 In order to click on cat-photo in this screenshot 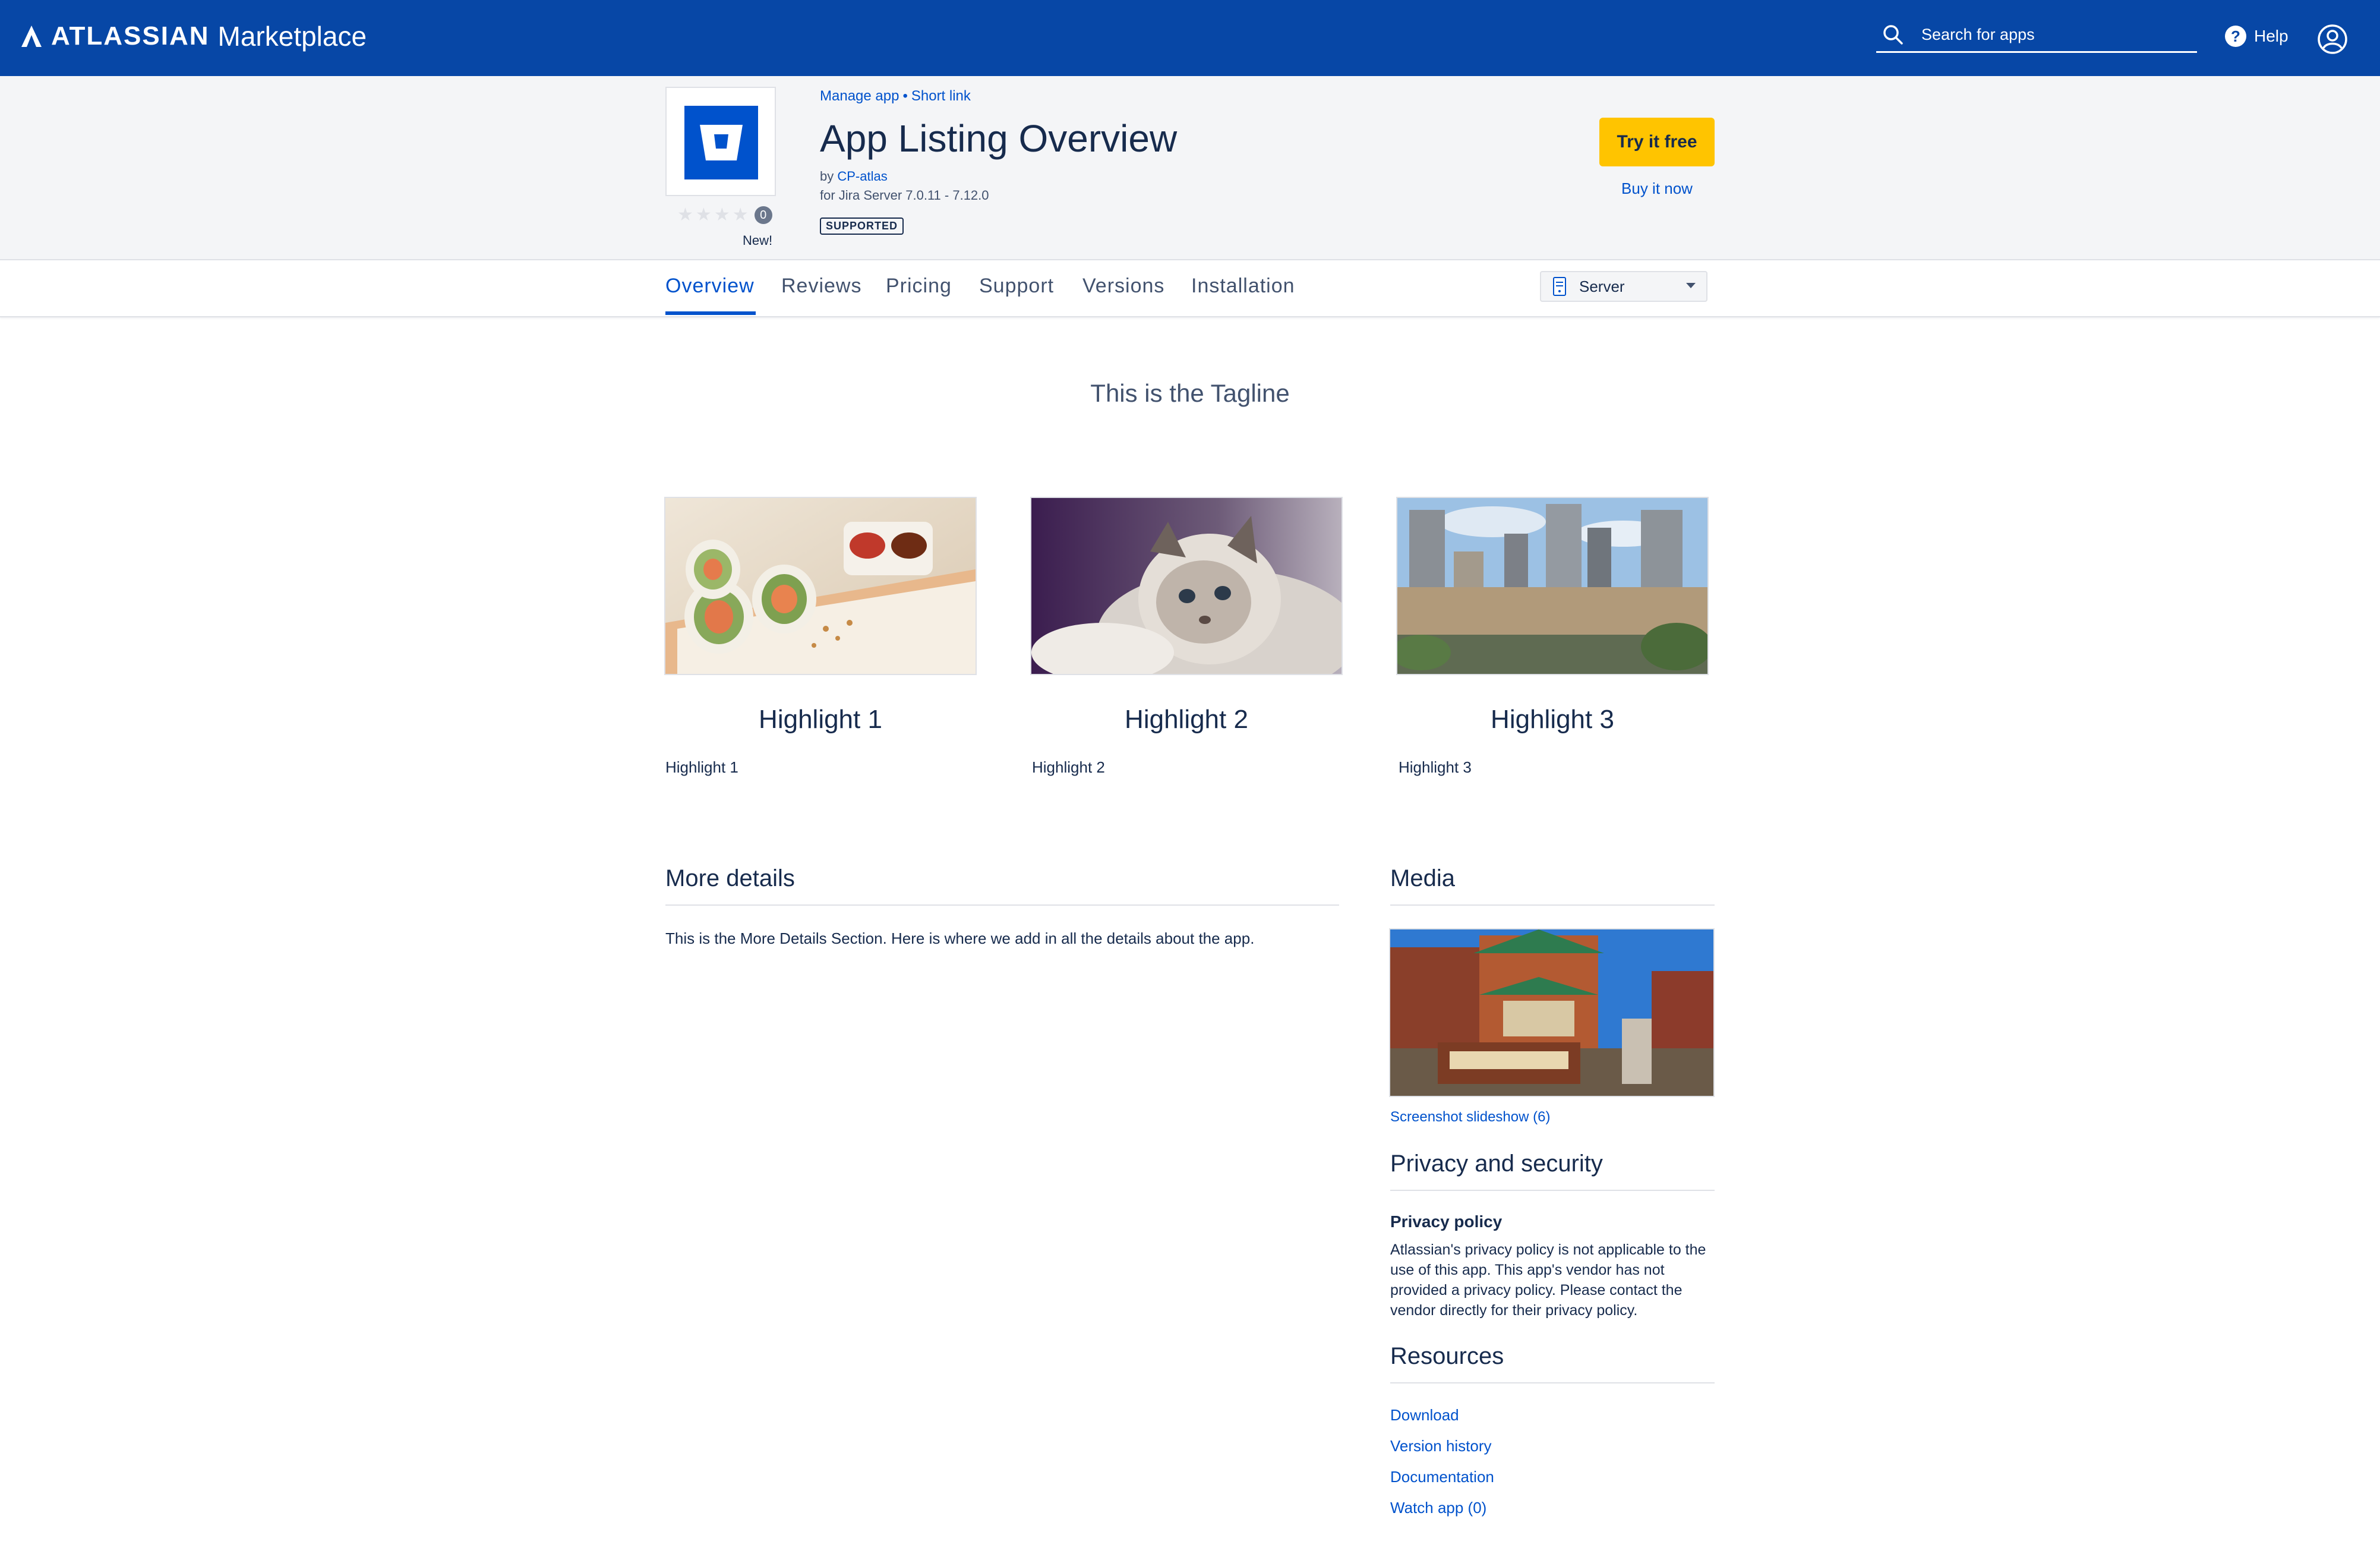, I will do `click(1186, 586)`.